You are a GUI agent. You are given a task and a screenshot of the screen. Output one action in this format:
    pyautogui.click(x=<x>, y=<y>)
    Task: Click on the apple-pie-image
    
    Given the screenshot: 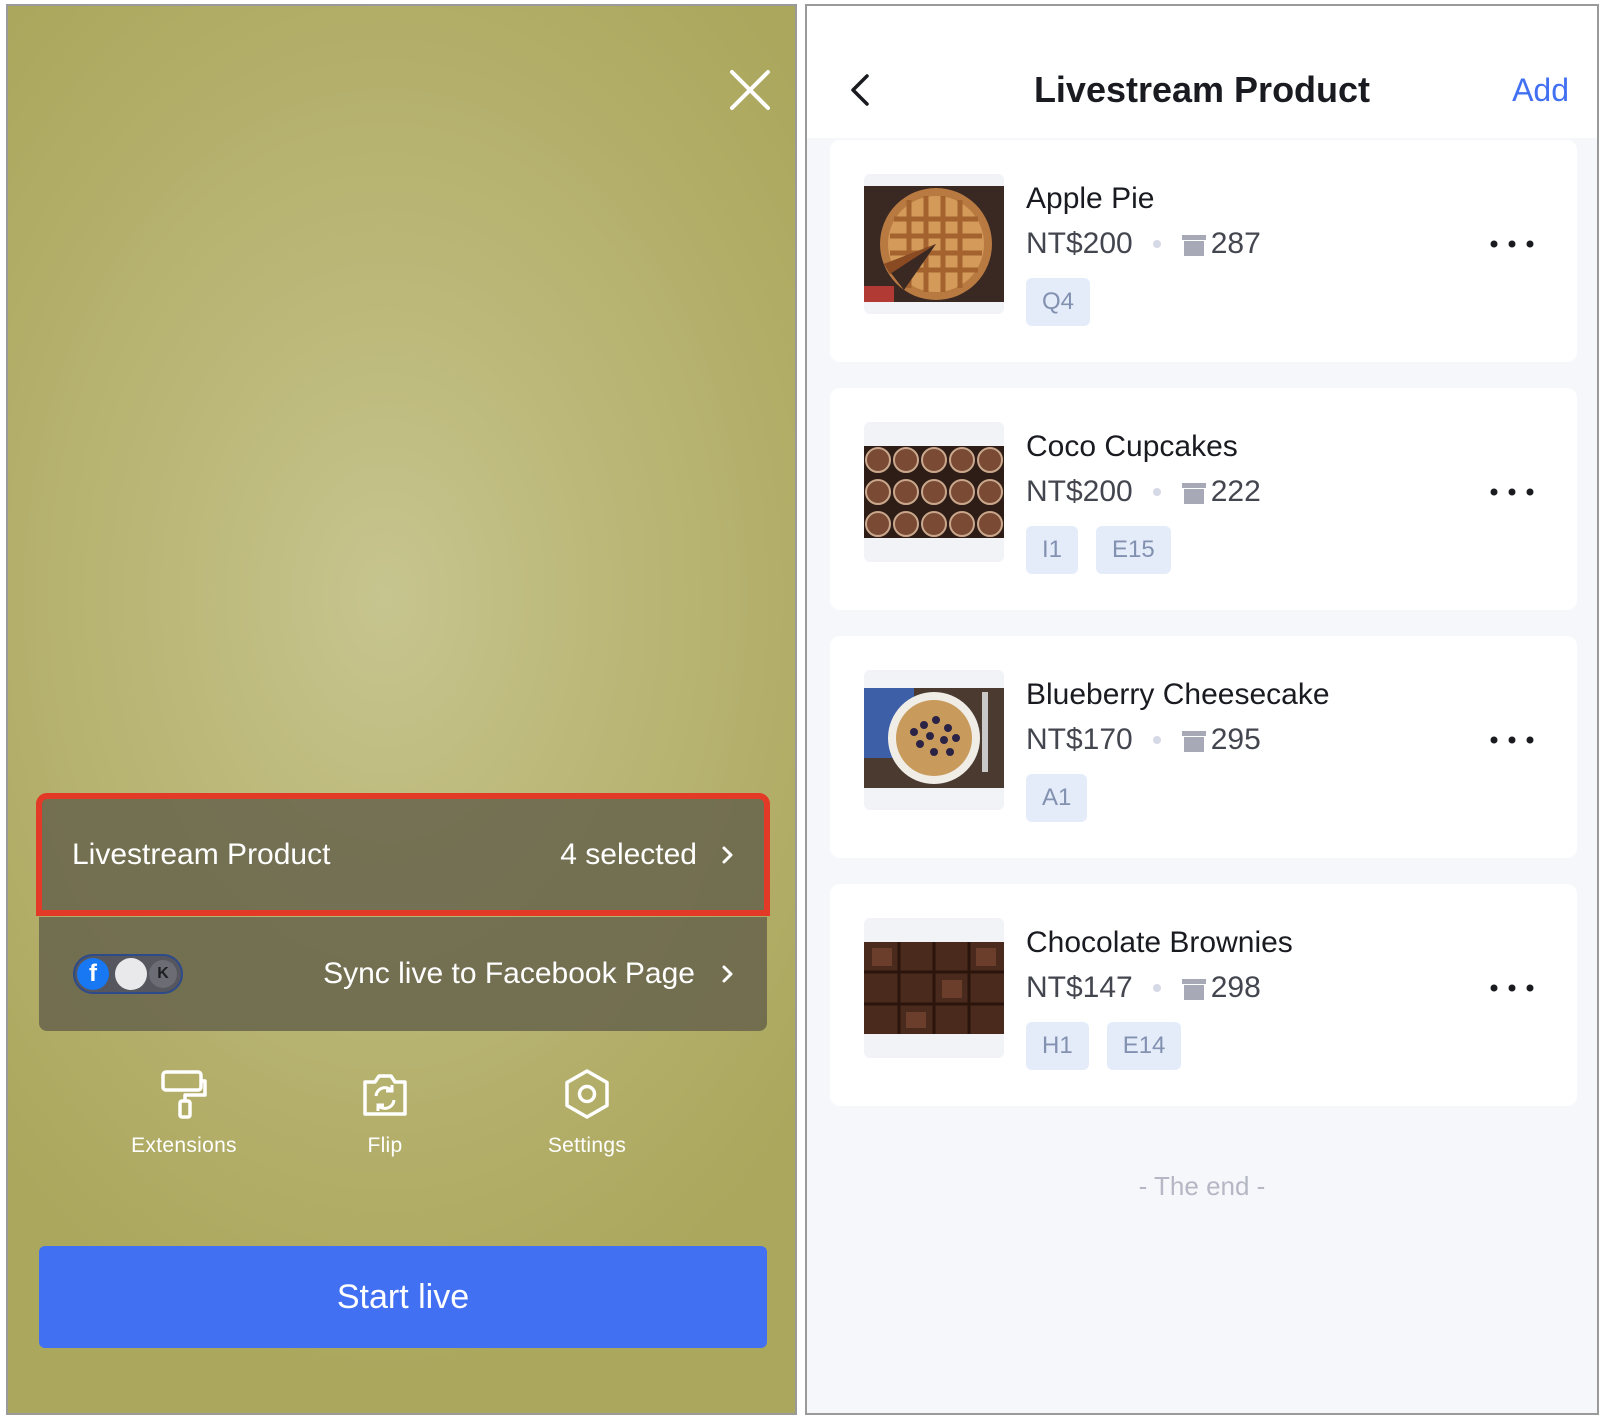 What is the action you would take?
    pyautogui.click(x=934, y=244)
    